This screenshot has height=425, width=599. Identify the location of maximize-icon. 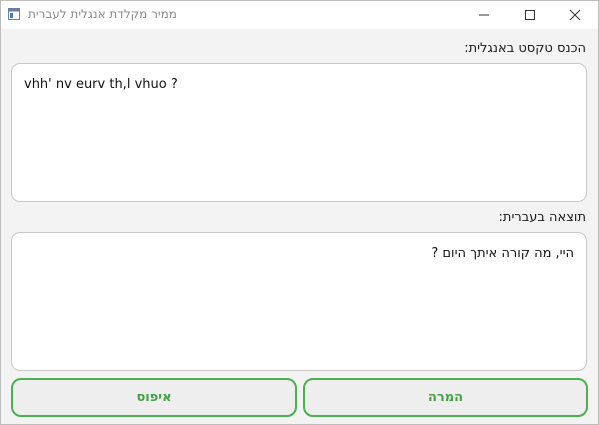
(530, 15).